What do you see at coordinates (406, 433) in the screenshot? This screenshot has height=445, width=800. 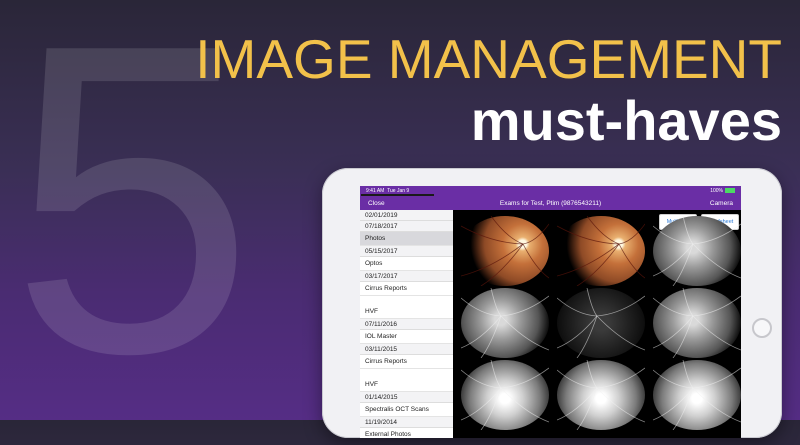 I see `exam-item: External Photos` at bounding box center [406, 433].